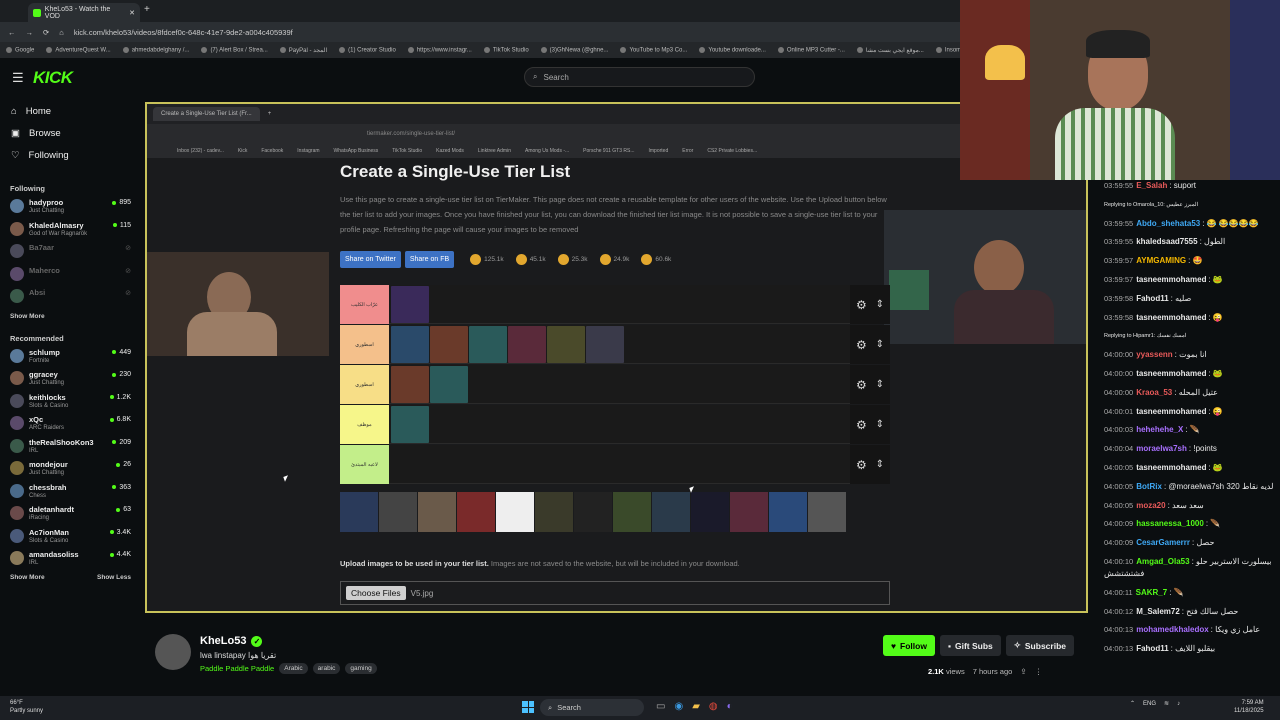  Describe the element at coordinates (970, 645) in the screenshot. I see `gift-subs-button: ▪ Gift Subs` at that location.